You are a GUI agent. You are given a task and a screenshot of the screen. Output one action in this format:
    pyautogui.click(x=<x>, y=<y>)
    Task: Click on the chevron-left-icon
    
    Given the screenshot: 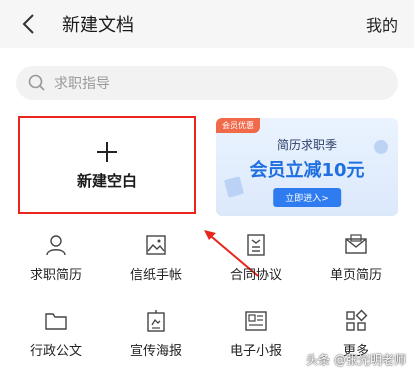 What is the action you would take?
    pyautogui.click(x=28, y=24)
    